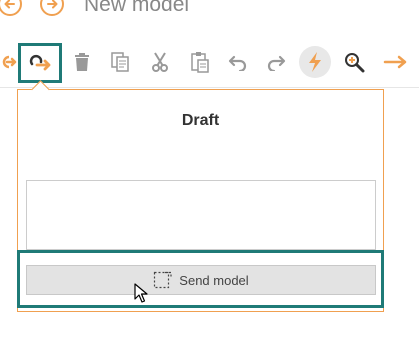 The width and height of the screenshot is (419, 357). I want to click on back-button, so click(11, 8).